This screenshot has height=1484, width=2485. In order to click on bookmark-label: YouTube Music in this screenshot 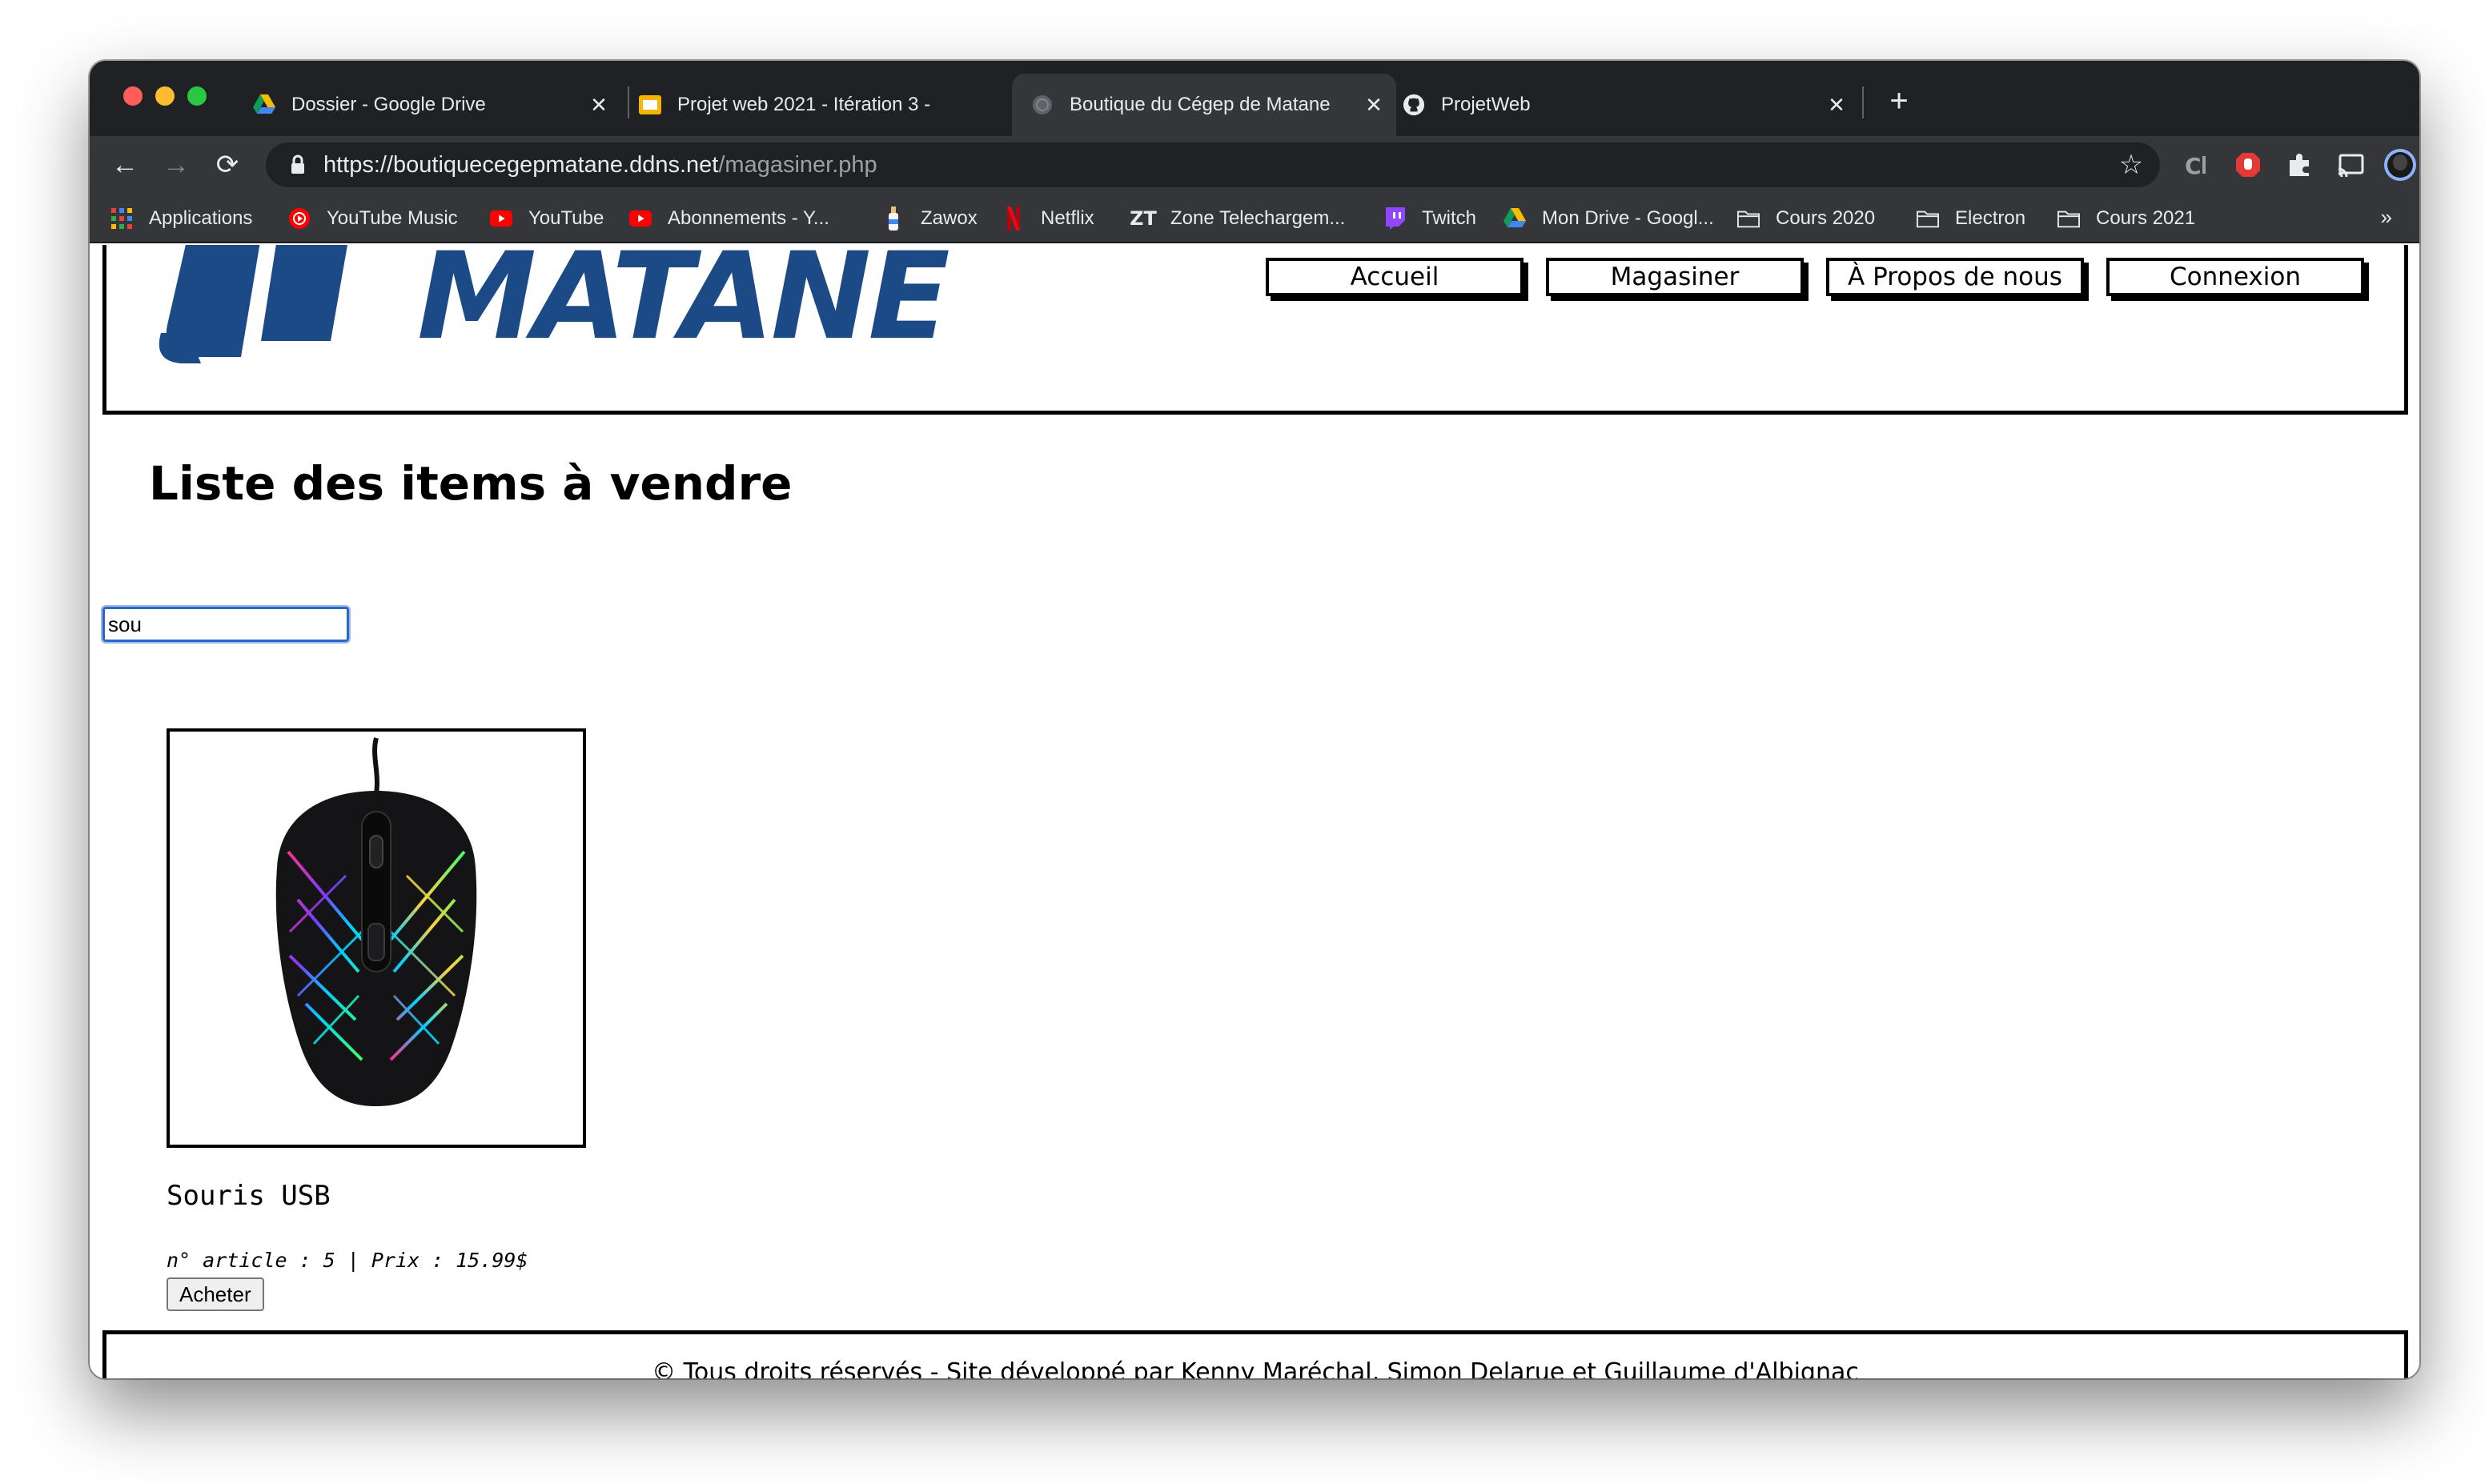, I will do `click(392, 218)`.